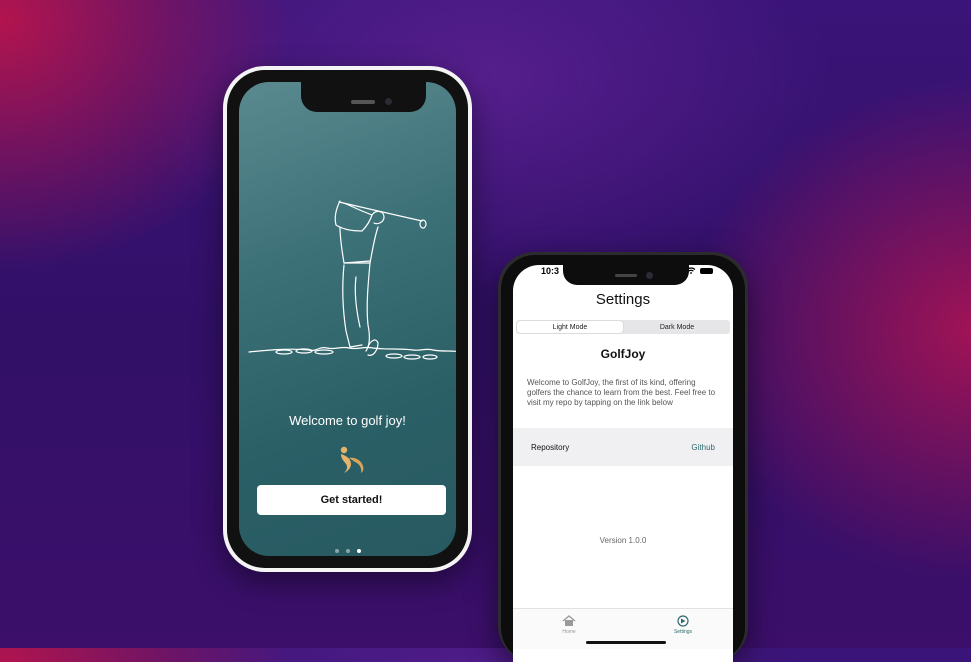 This screenshot has height=662, width=971. Describe the element at coordinates (677, 327) in the screenshot. I see `dark-mode-option: Dark Mode` at that location.